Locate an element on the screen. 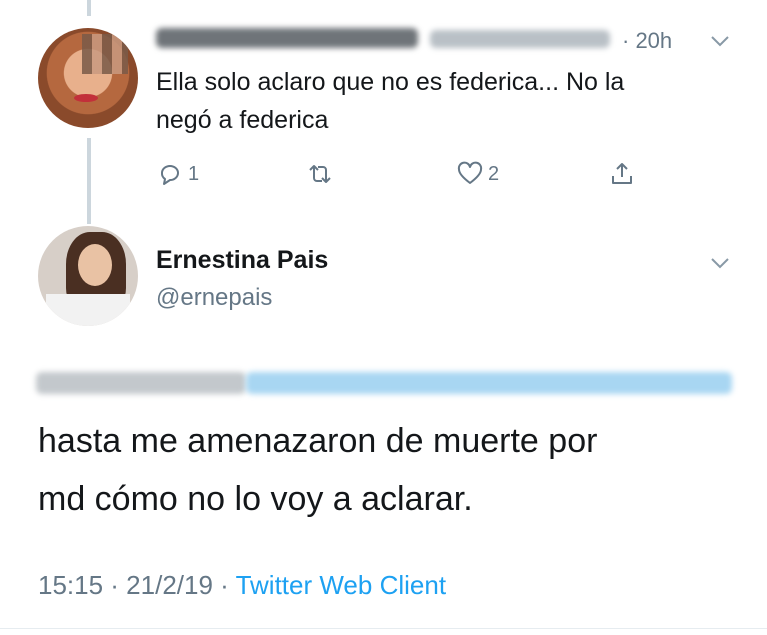 This screenshot has width=767, height=635. thread-line is located at coordinates (89, 181).